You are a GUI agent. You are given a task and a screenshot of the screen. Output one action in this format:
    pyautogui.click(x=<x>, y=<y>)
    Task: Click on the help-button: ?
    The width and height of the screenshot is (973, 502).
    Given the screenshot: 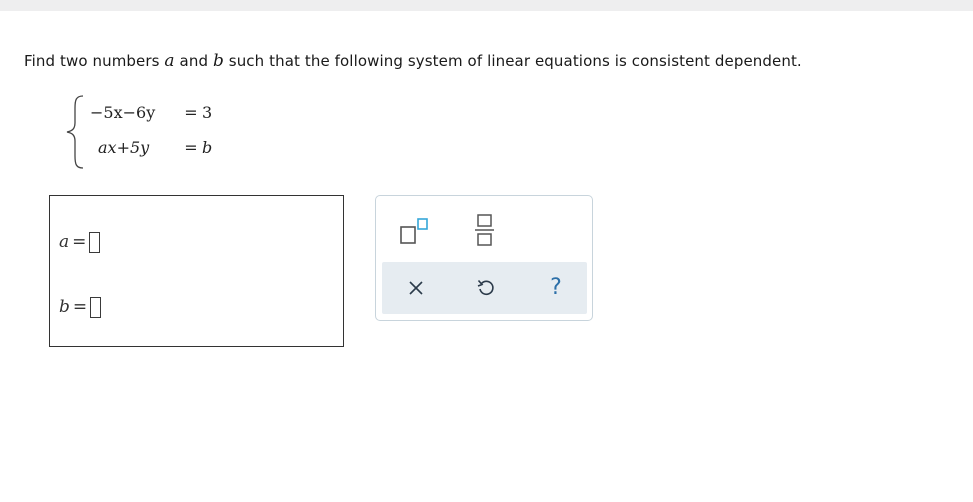 What is the action you would take?
    pyautogui.click(x=556, y=288)
    